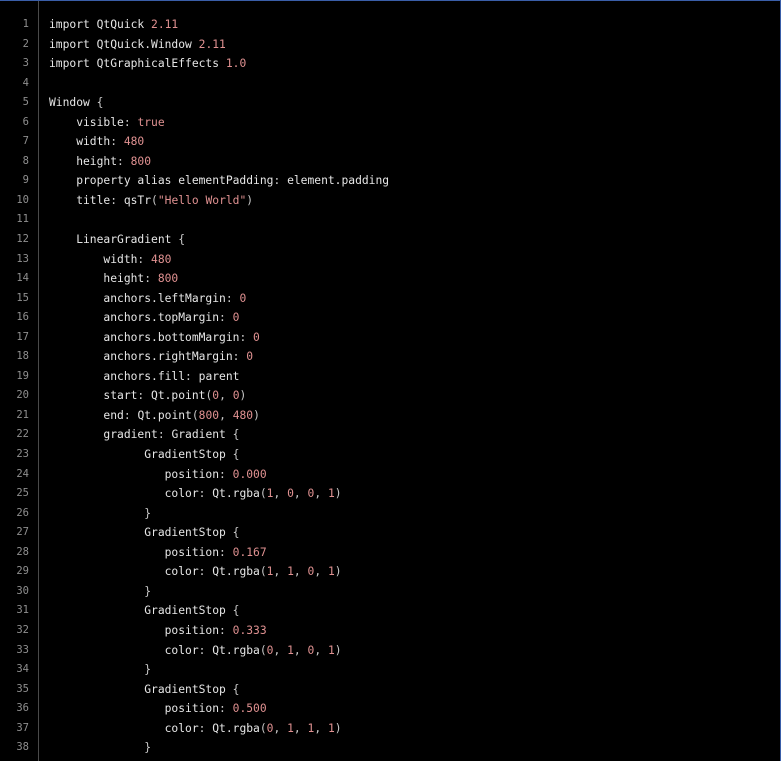 This screenshot has width=781, height=761. I want to click on code-line: 31 GradientStop {, so click(390, 611).